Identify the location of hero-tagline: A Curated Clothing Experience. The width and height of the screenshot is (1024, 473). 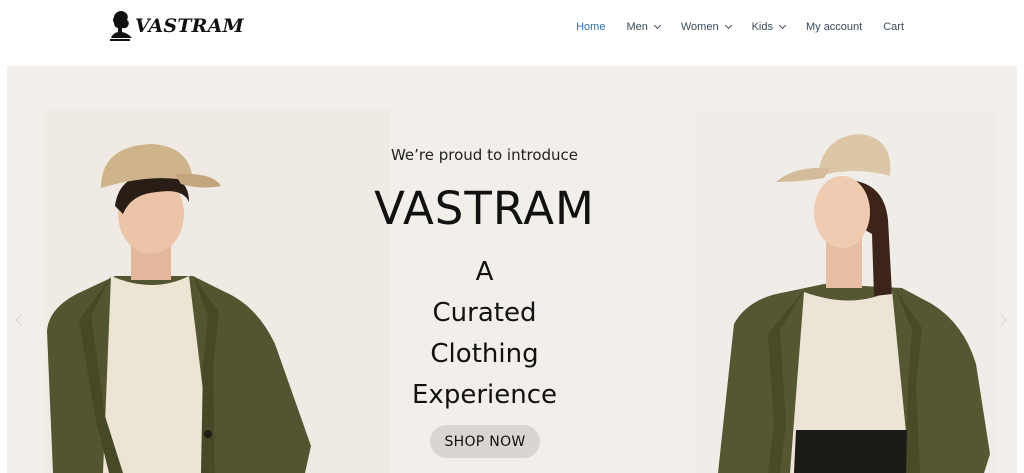
(484, 334).